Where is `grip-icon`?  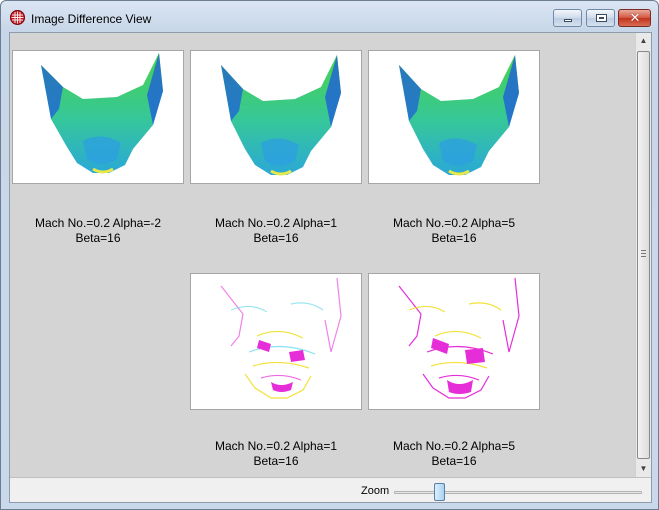
grip-icon is located at coordinates (643, 253).